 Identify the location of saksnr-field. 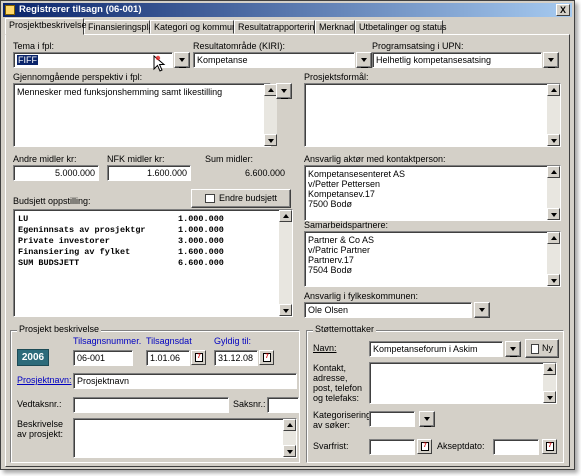
(283, 405).